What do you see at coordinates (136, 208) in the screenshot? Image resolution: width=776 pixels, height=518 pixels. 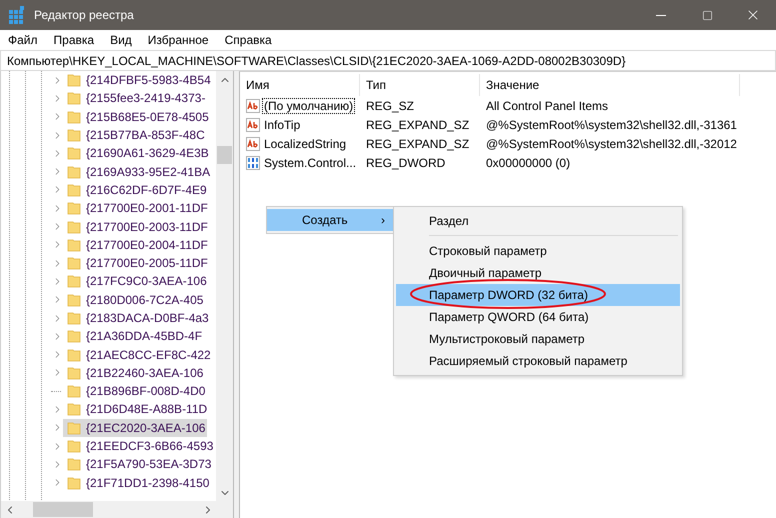 I see `tree-item: {217700E0-2001-11DF` at bounding box center [136, 208].